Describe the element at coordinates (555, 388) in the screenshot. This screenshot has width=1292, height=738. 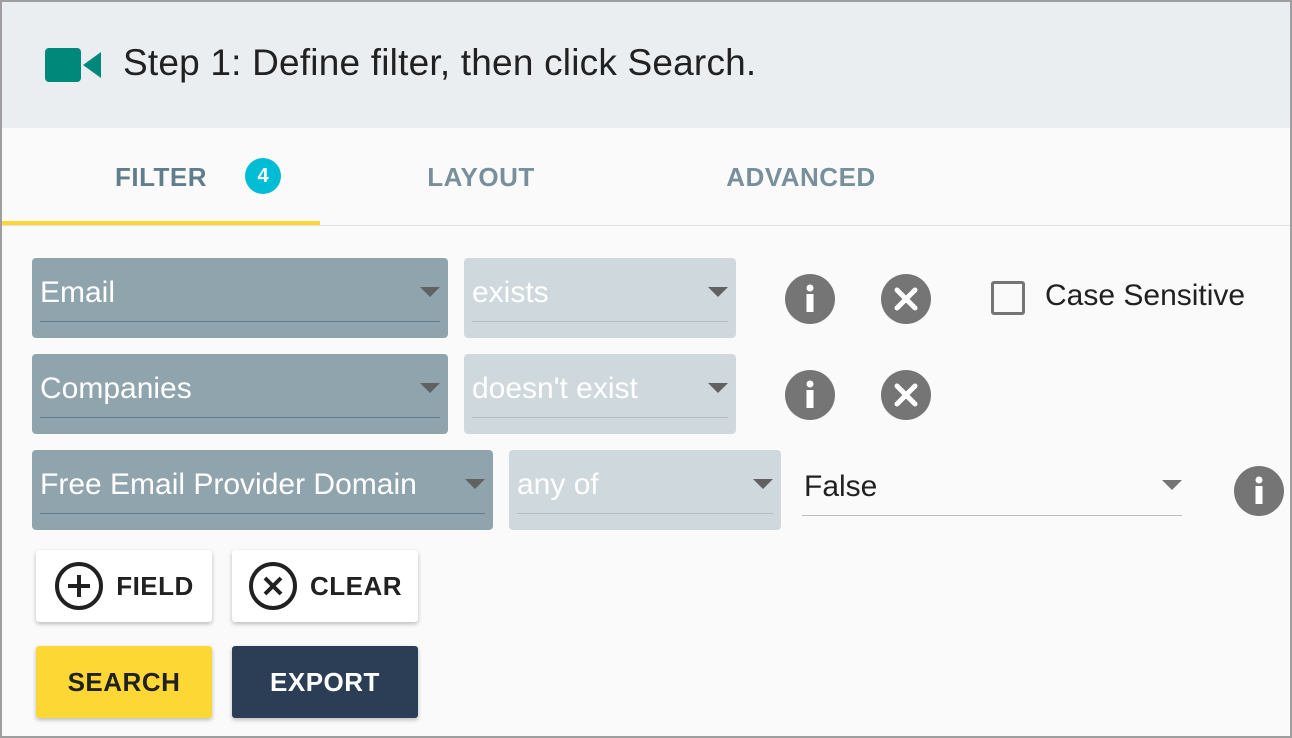
I see `filter-operator-value: doesn't exist` at that location.